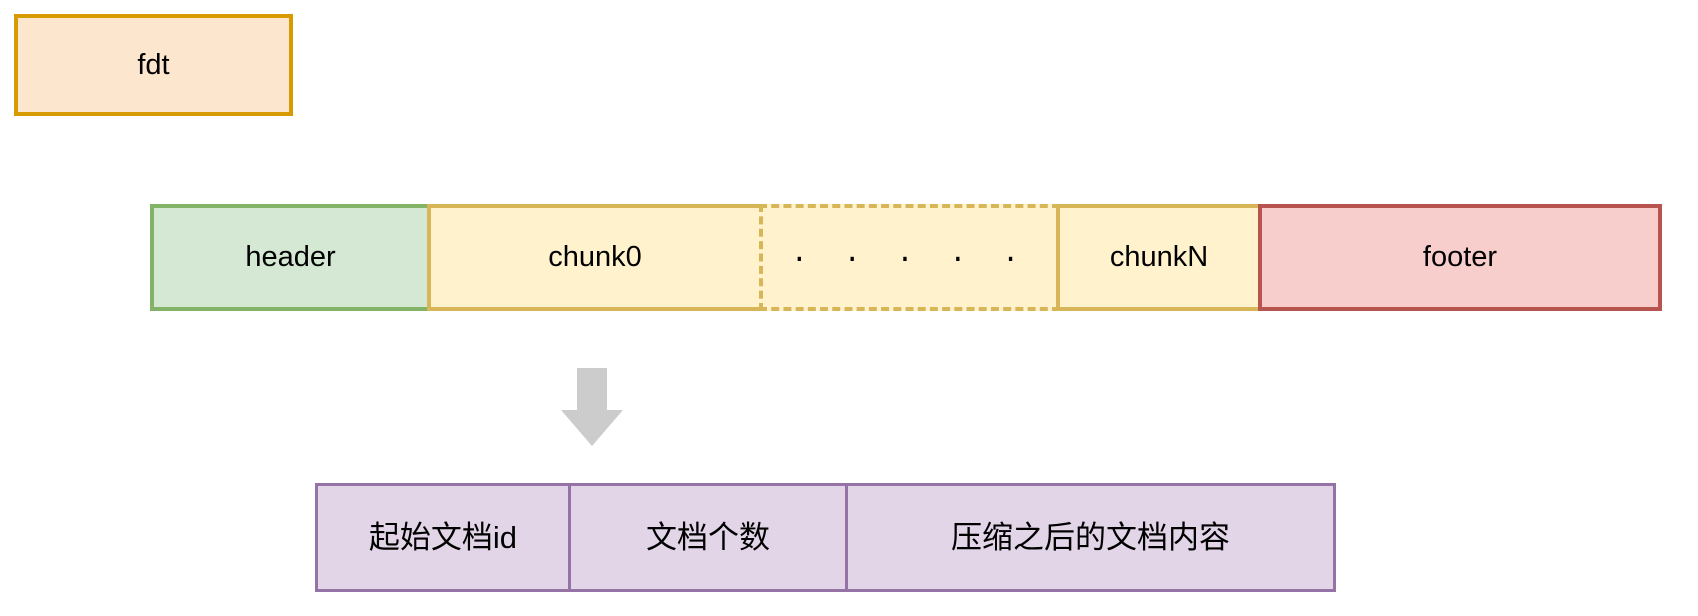  I want to click on chunk-field-start-doc-id-label: 起始文档id, so click(443, 537).